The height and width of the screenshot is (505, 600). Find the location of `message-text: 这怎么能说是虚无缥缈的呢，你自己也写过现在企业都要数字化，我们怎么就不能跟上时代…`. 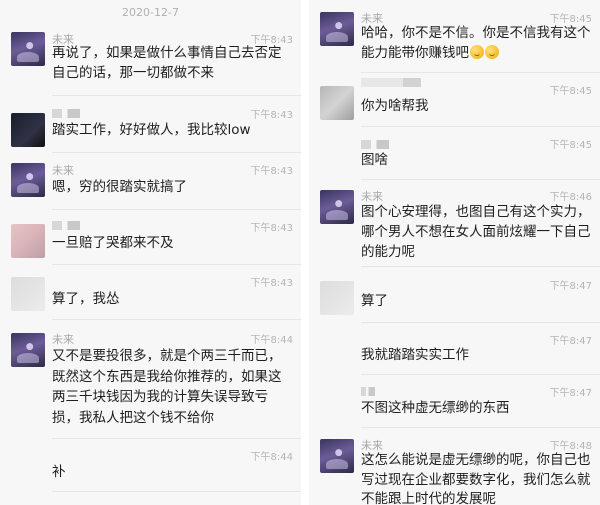

message-text: 这怎么能说是虚无缥缈的呢，你自己也写过现在企业都要数字化，我们怎么就不能跟上时代… is located at coordinates (476, 478).